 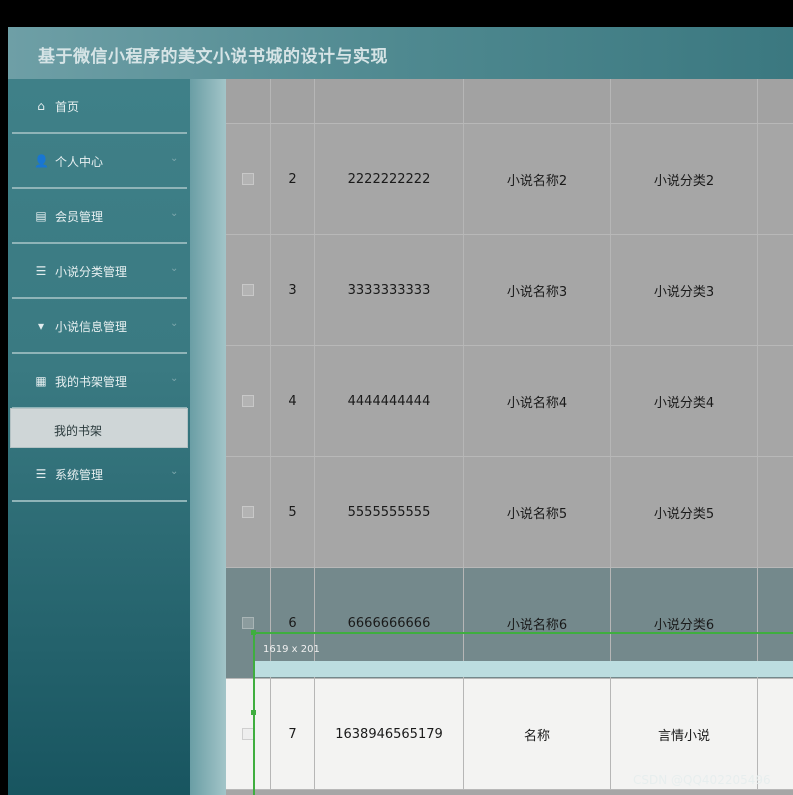 I want to click on row-novel-category: 小说分类4, so click(x=683, y=401).